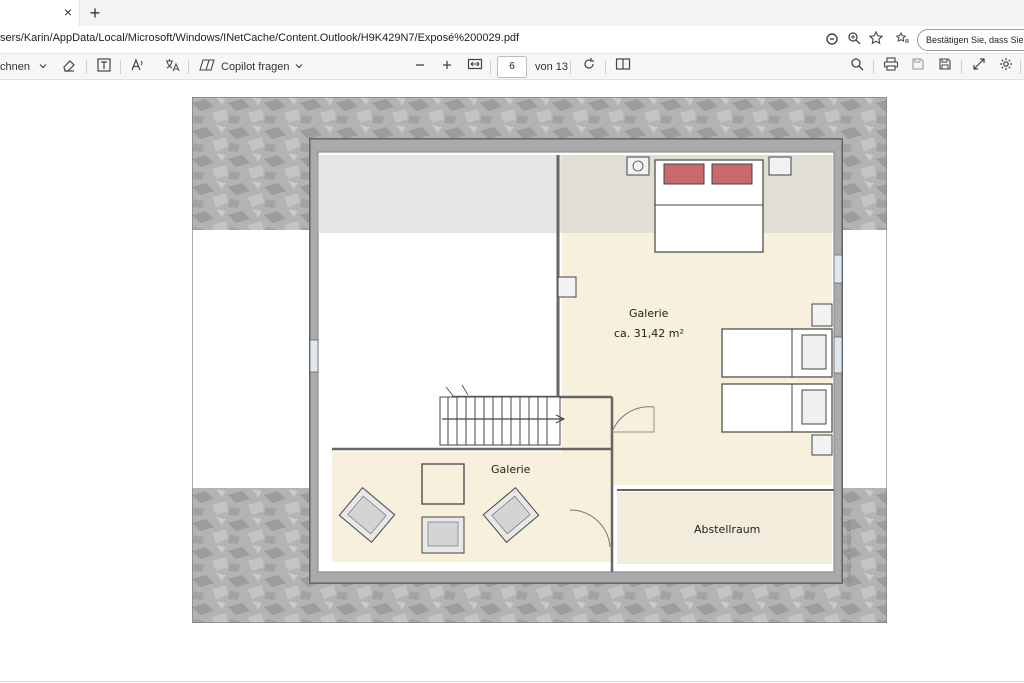  Describe the element at coordinates (876, 39) in the screenshot. I see `favorite-star-icon` at that location.